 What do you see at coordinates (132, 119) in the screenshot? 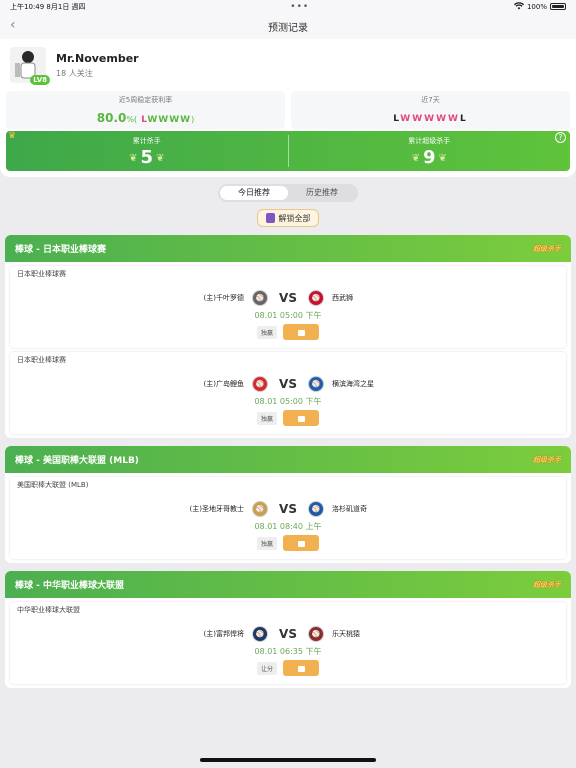
I see `profit-rate-unit: %(` at bounding box center [132, 119].